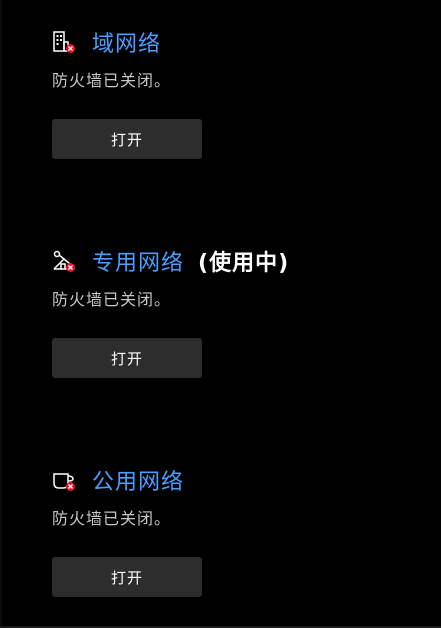 This screenshot has width=441, height=628. Describe the element at coordinates (127, 139) in the screenshot. I see `domain-network-turn-on-button: 打开` at that location.